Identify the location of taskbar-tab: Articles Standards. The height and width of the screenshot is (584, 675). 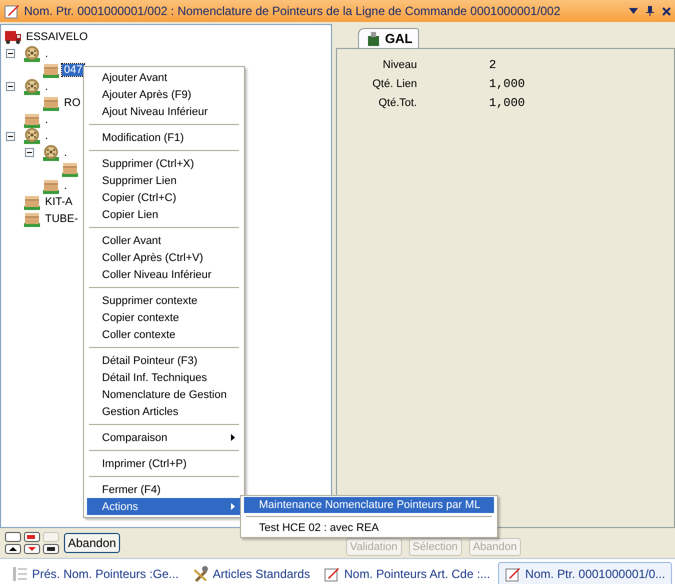
(251, 573).